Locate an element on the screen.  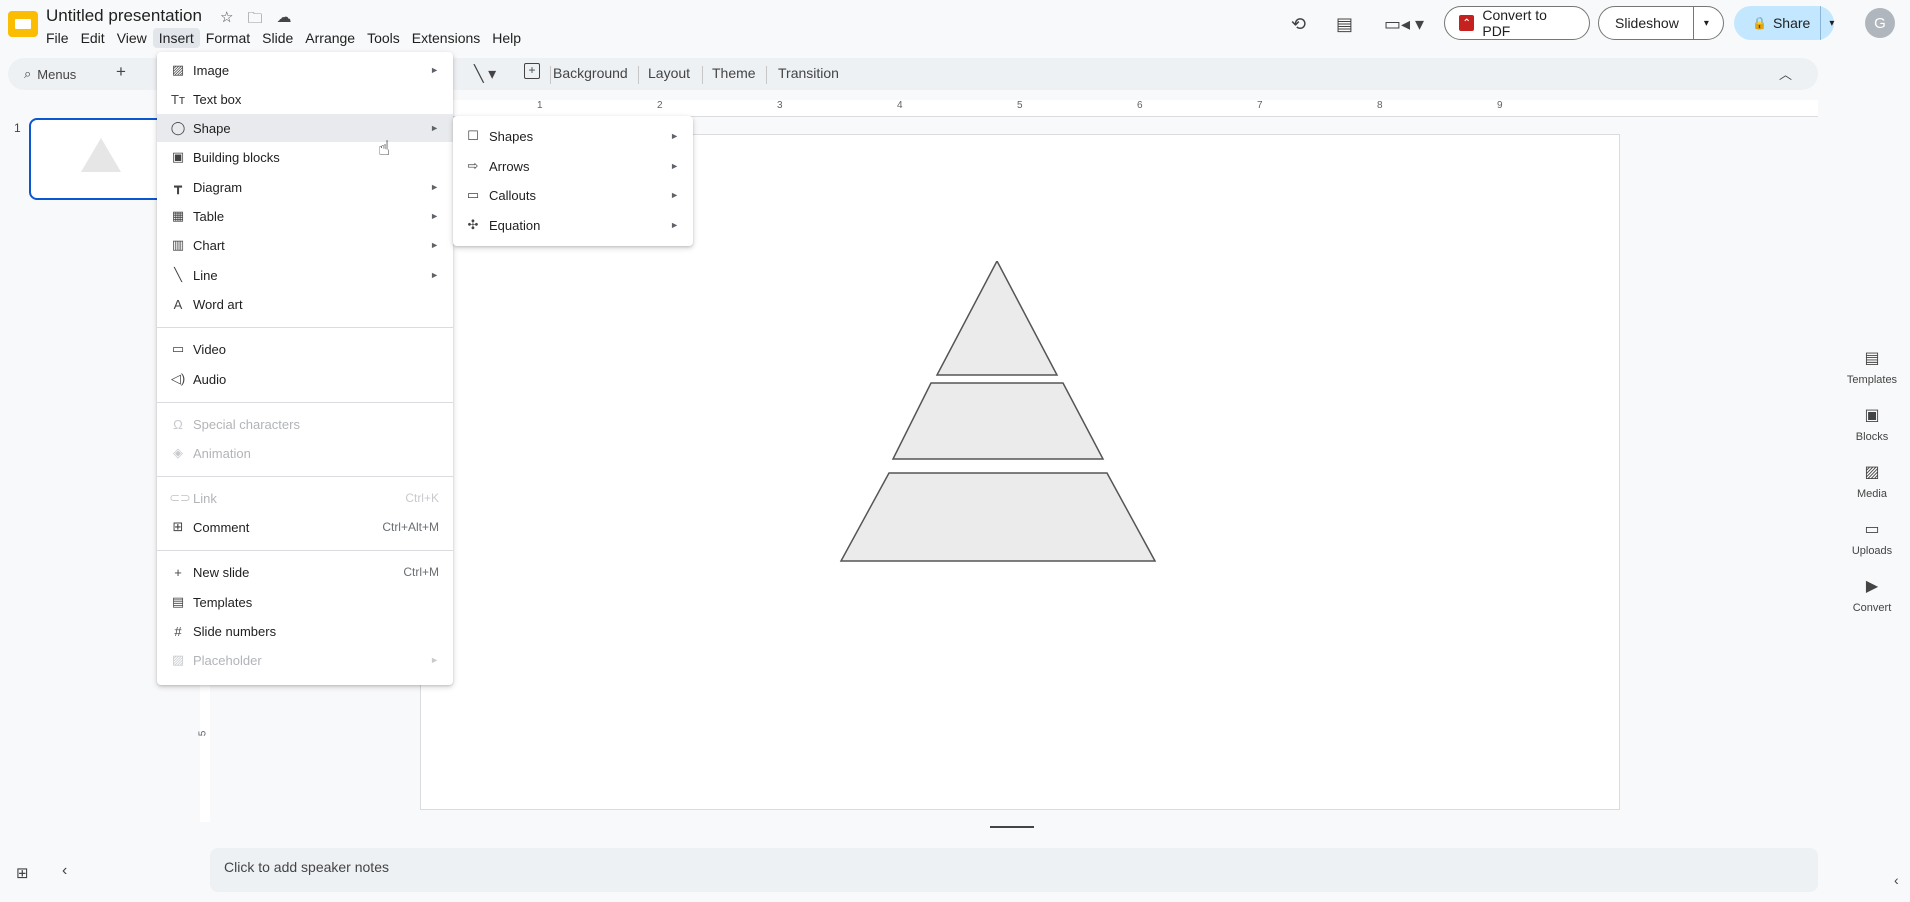
menu-item-label: Animation is located at coordinates (222, 453).